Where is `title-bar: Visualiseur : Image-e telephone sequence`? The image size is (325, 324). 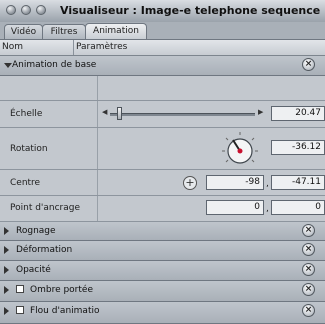 title-bar: Visualiseur : Image-e telephone sequence is located at coordinates (162, 11).